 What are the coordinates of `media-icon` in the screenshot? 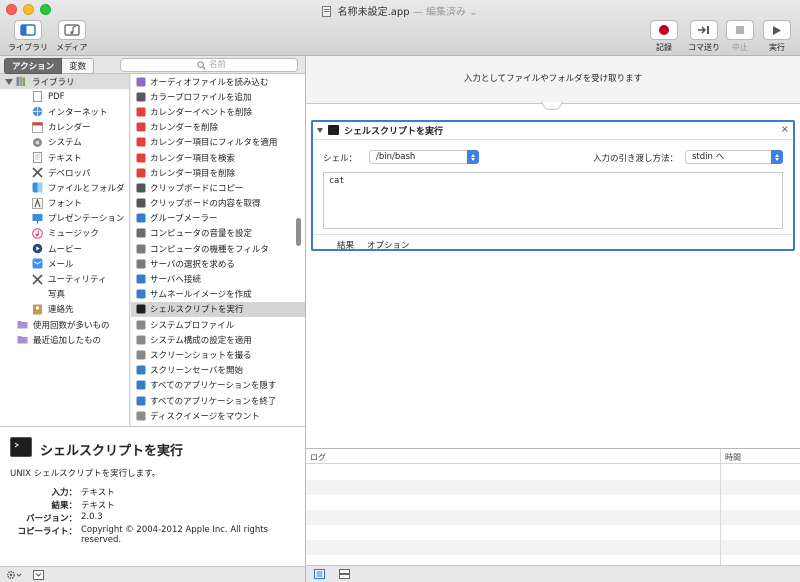 It's located at (72, 30).